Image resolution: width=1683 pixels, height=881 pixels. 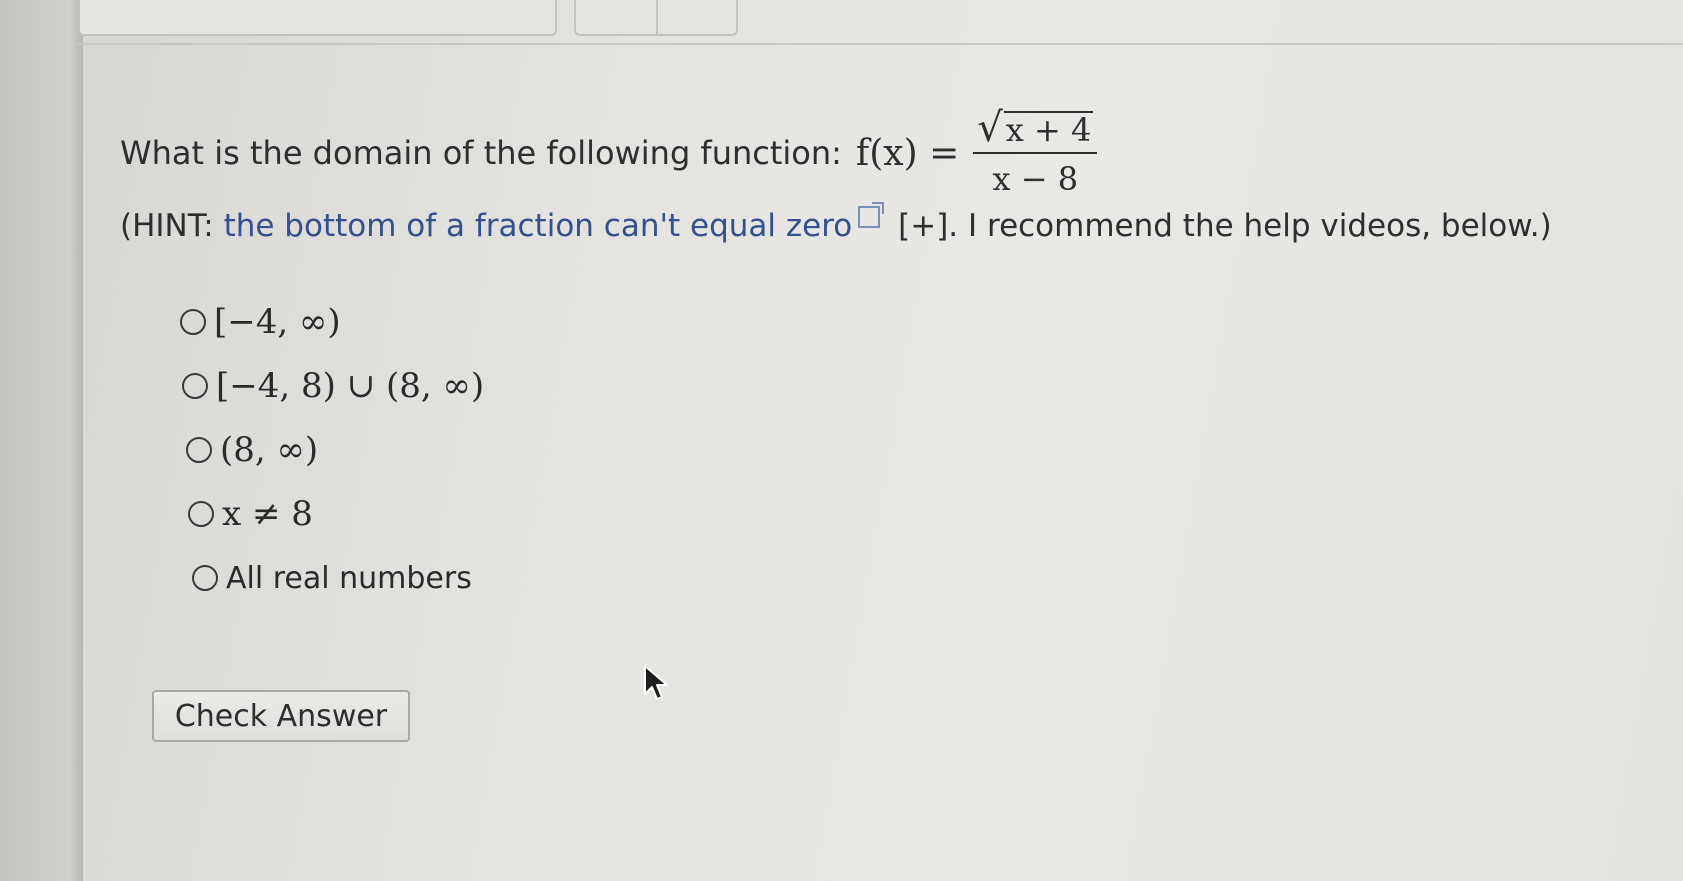 What do you see at coordinates (269, 450) in the screenshot?
I see `option-label: (8, ∞)` at bounding box center [269, 450].